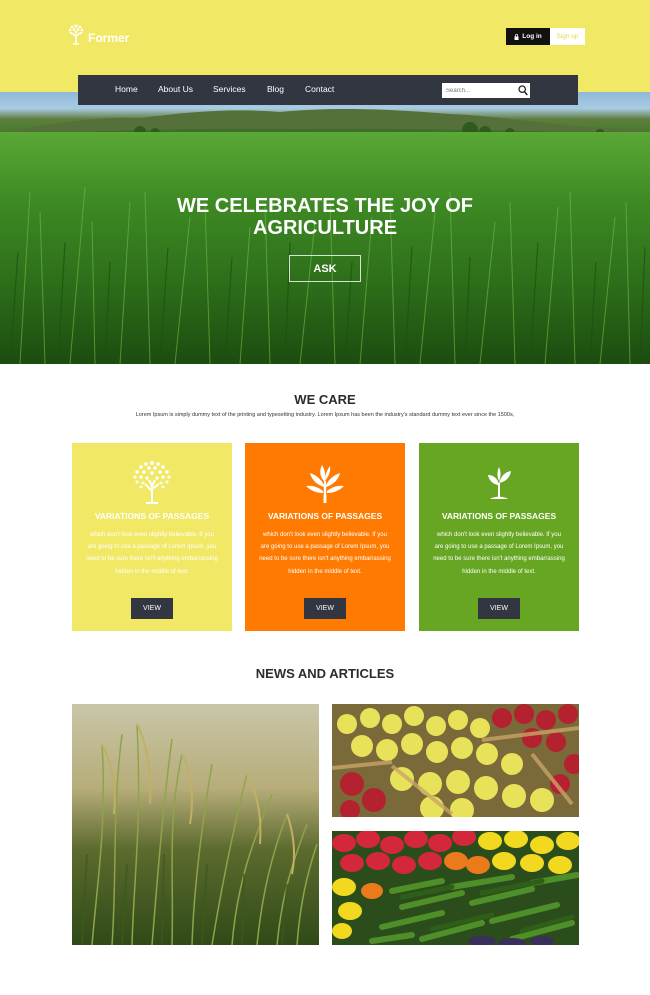 Image resolution: width=650 pixels, height=995 pixels. I want to click on hero-title: WE CELEBRATES THE JOY OF AGRICULTURE, so click(325, 217).